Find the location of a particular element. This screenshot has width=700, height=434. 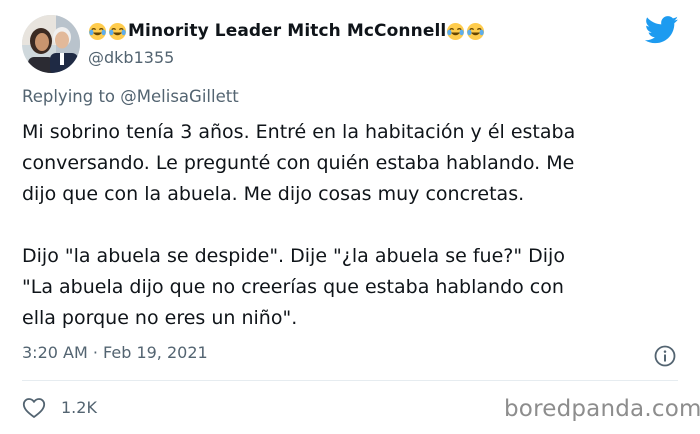

divider is located at coordinates (350, 380).